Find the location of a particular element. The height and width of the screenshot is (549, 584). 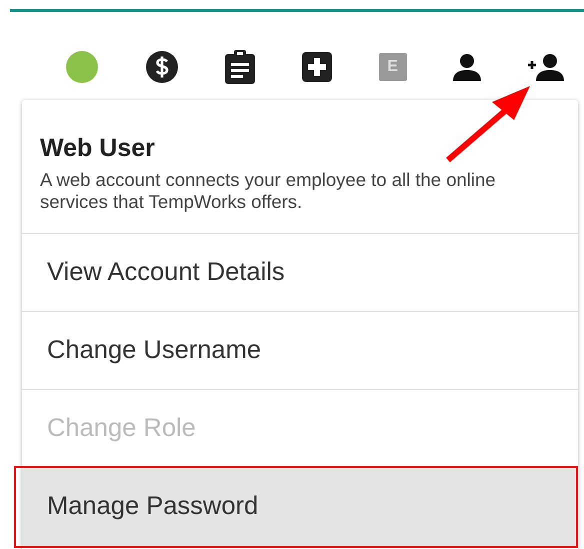

menu-item: Change Username is located at coordinates (300, 351).